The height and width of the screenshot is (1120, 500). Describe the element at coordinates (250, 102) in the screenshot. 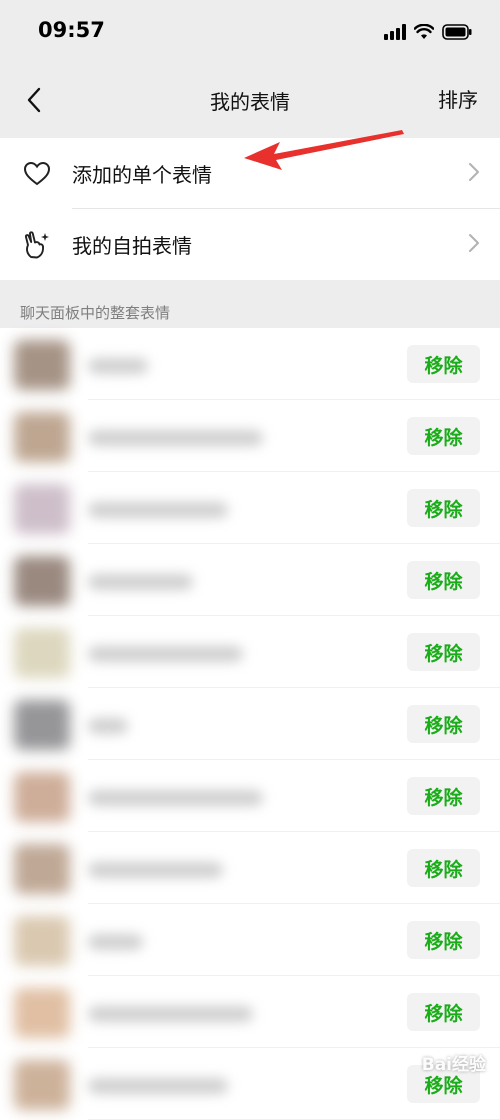

I see `page-title: 我的表情` at that location.